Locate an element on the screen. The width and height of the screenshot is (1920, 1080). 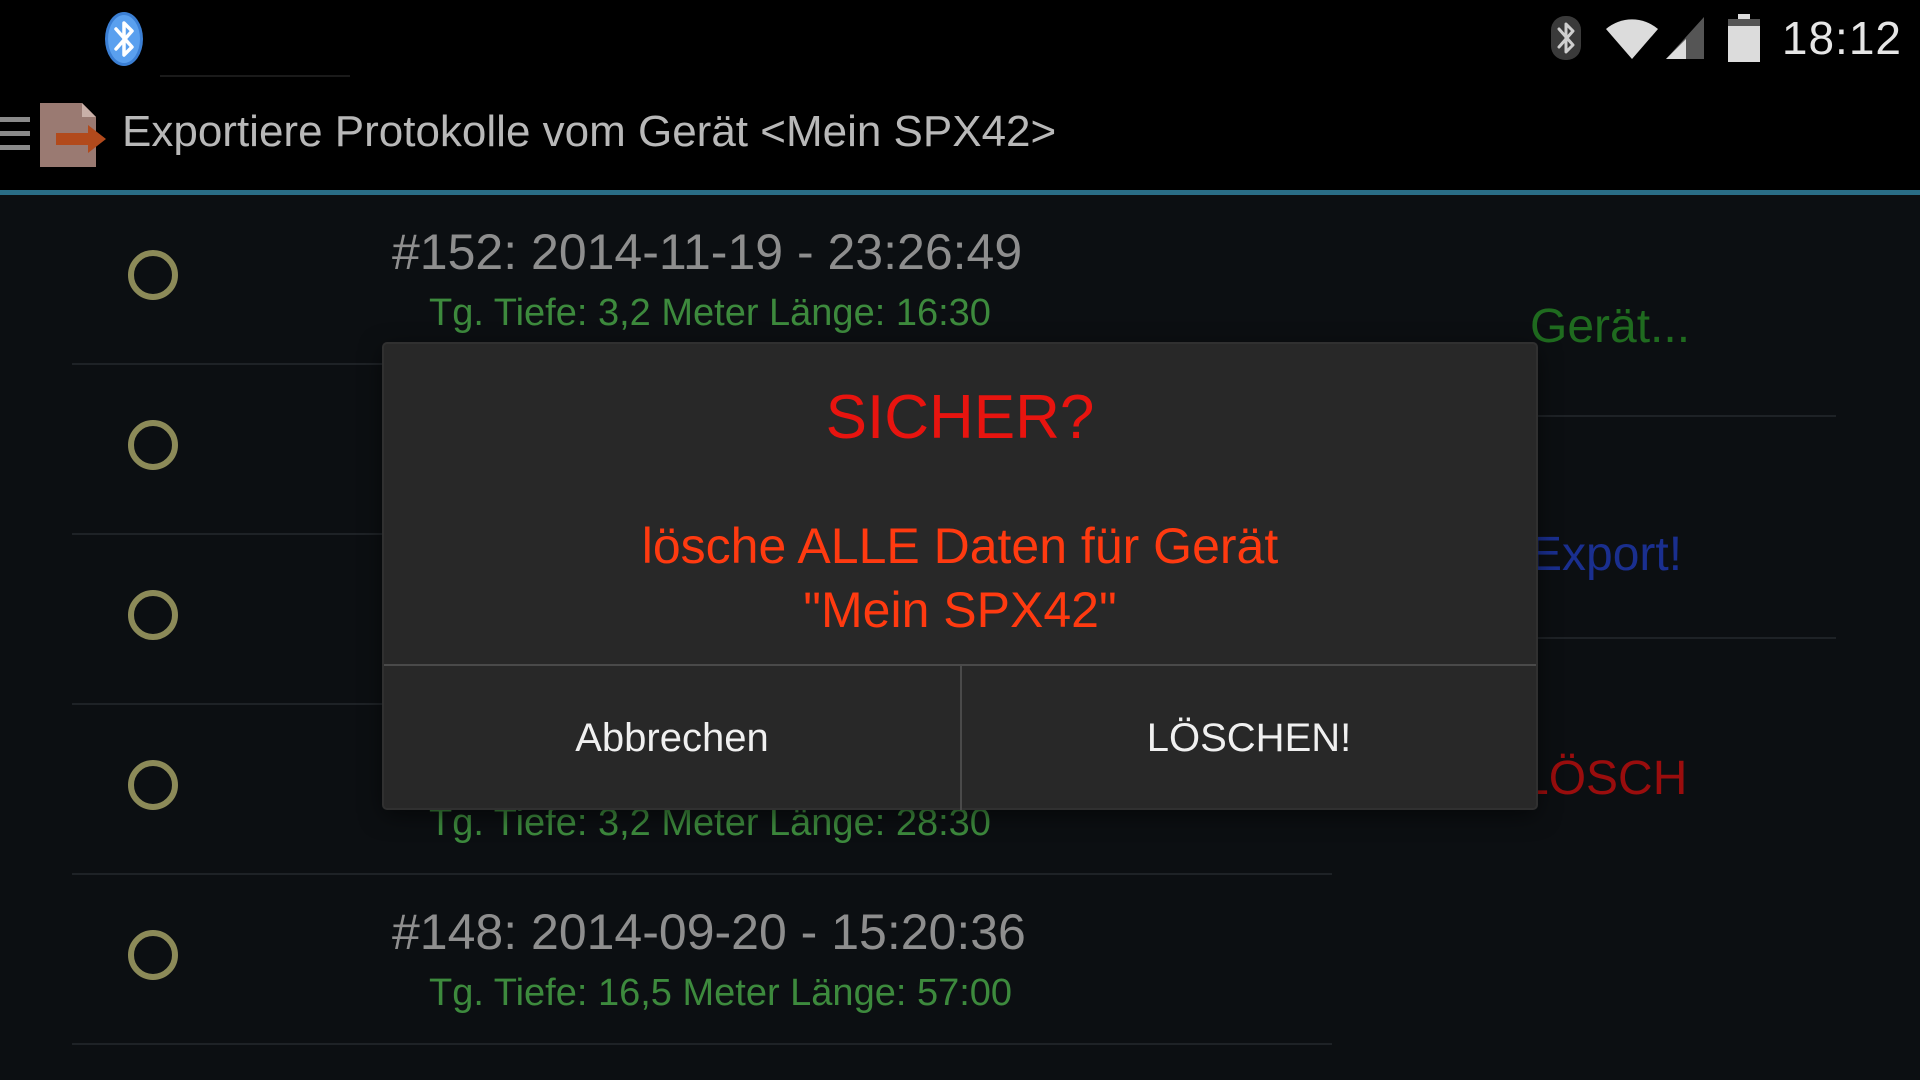
dialog-buttons: Abbrechen LÖSCHEN! is located at coordinates (960, 737).